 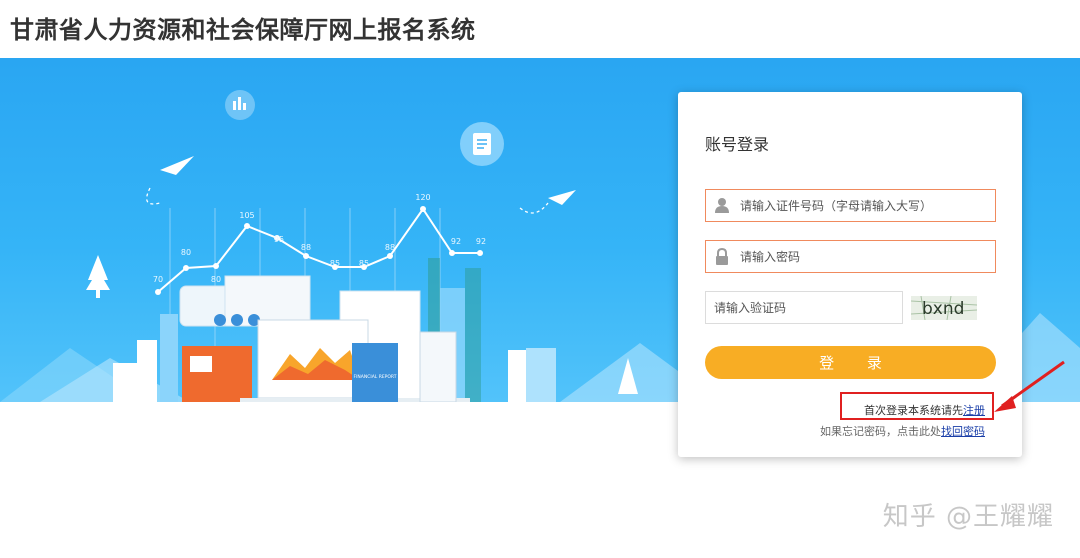 I want to click on captcha-input, so click(x=806, y=307).